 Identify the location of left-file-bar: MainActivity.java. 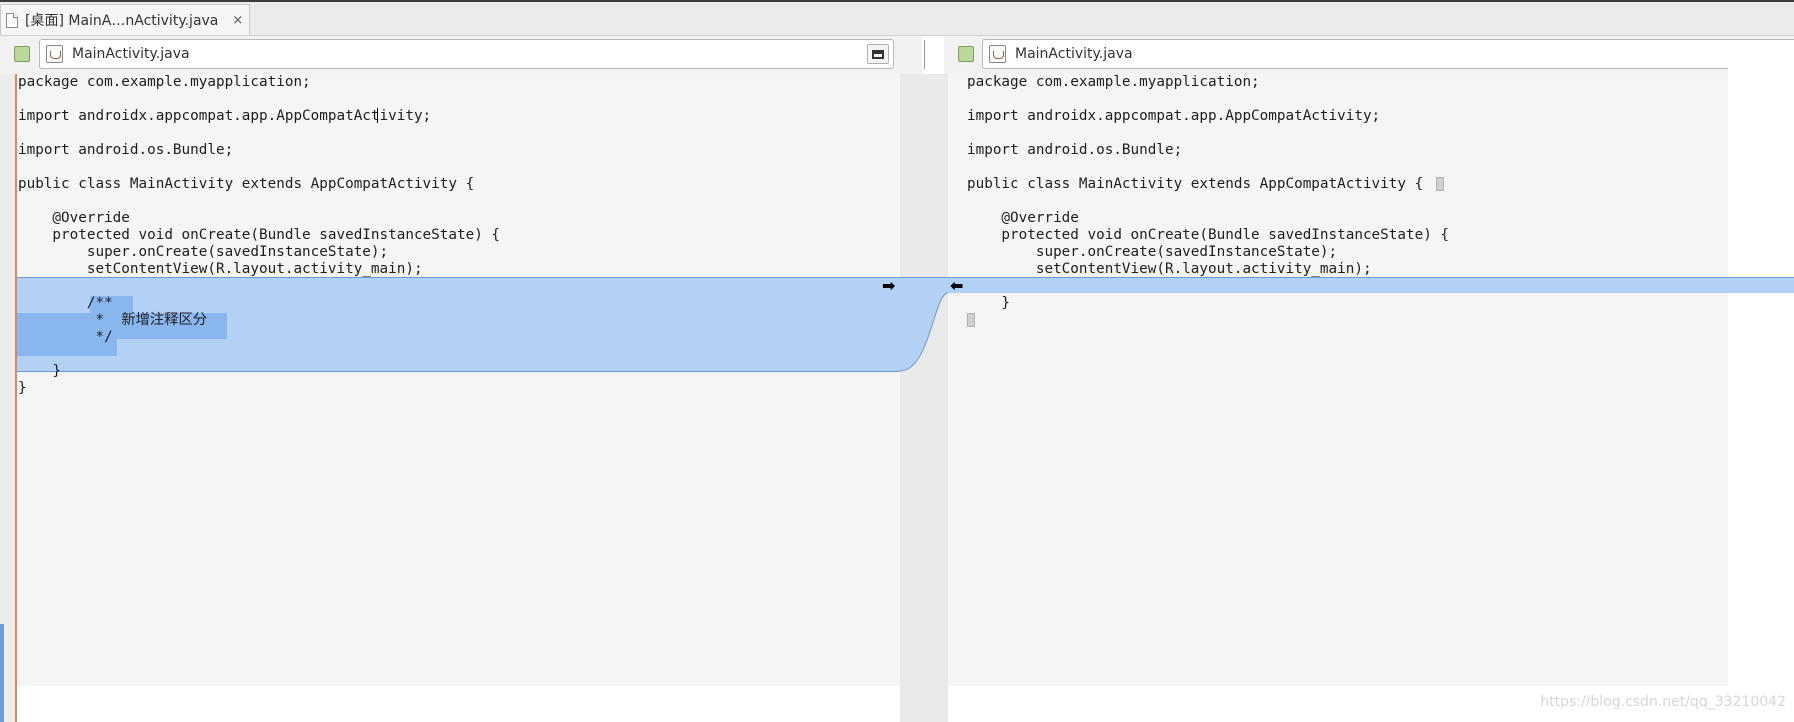
(461, 55).